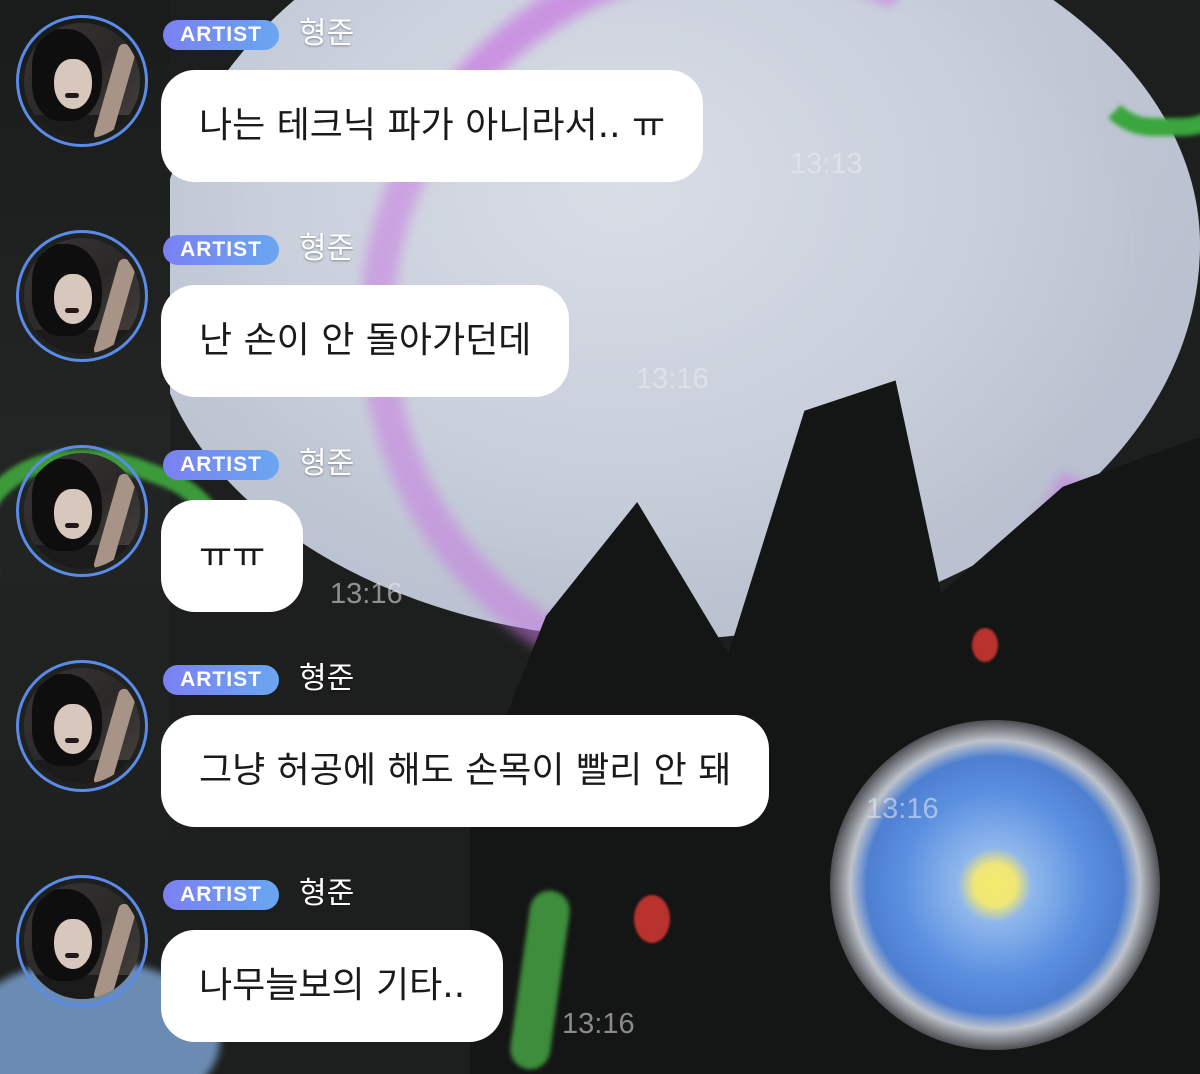  What do you see at coordinates (332, 986) in the screenshot?
I see `message-bubble: 나무늘보의 기타..` at bounding box center [332, 986].